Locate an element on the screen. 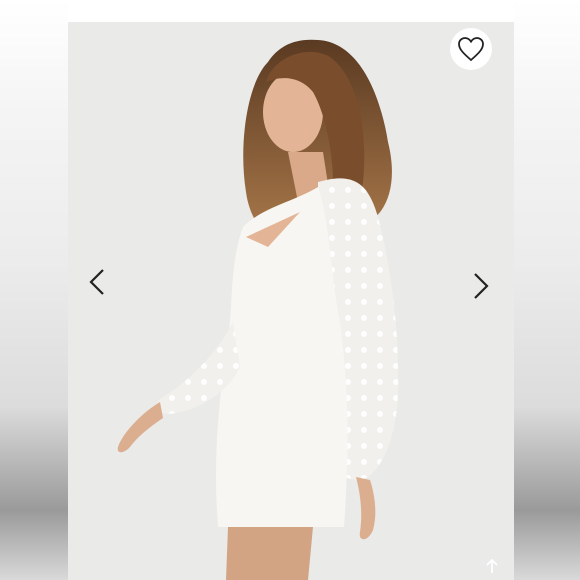 Image resolution: width=580 pixels, height=580 pixels. blurred-right-panel is located at coordinates (547, 290).